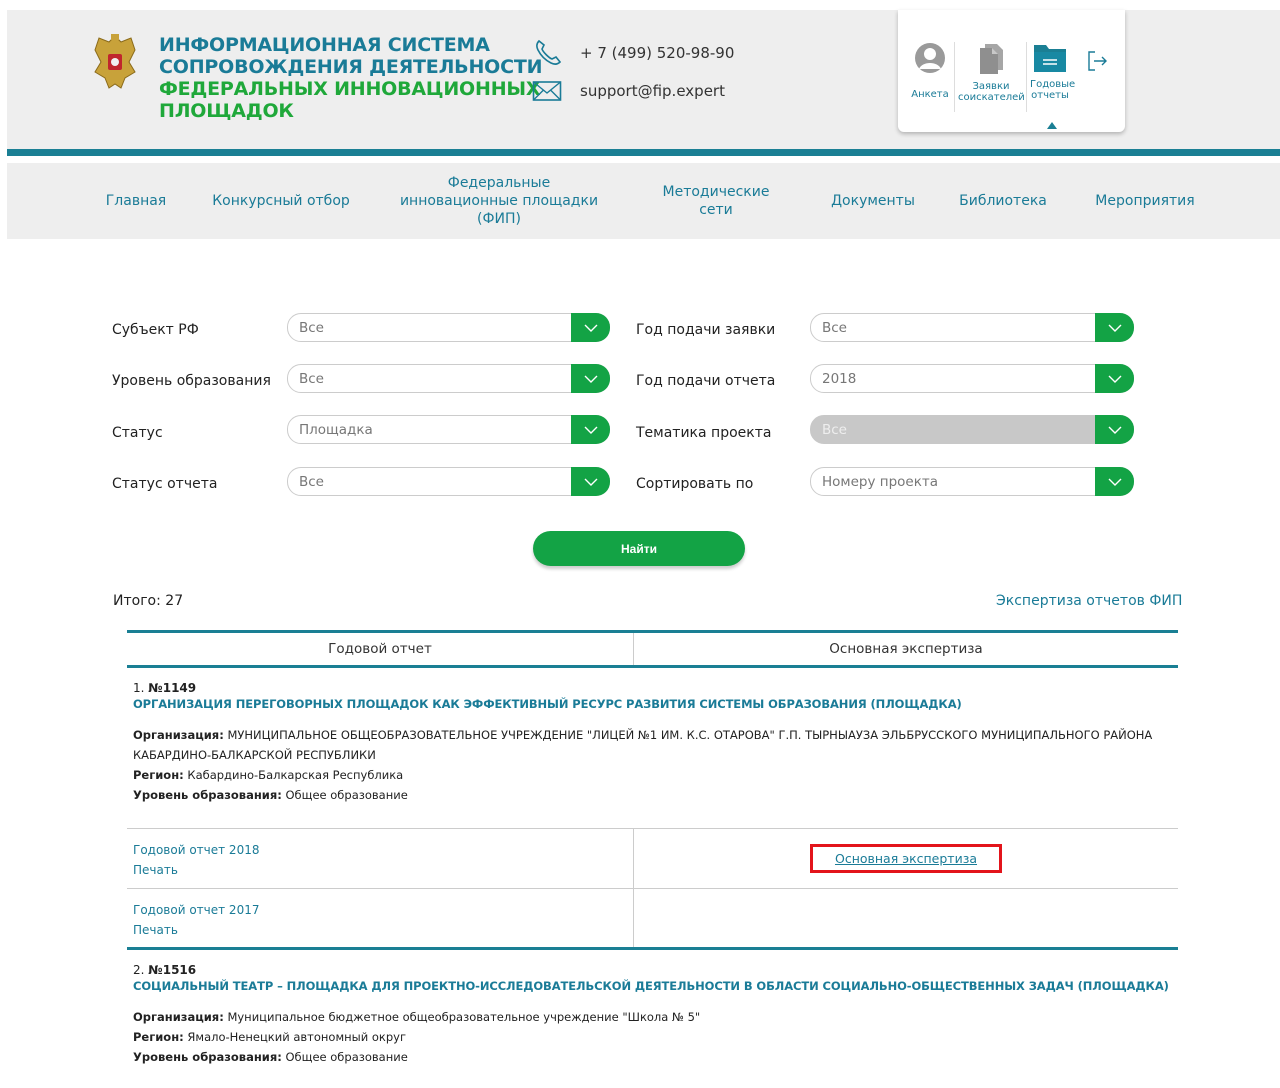  Describe the element at coordinates (652, 91) in the screenshot. I see `email-address: support@fip.expert` at that location.